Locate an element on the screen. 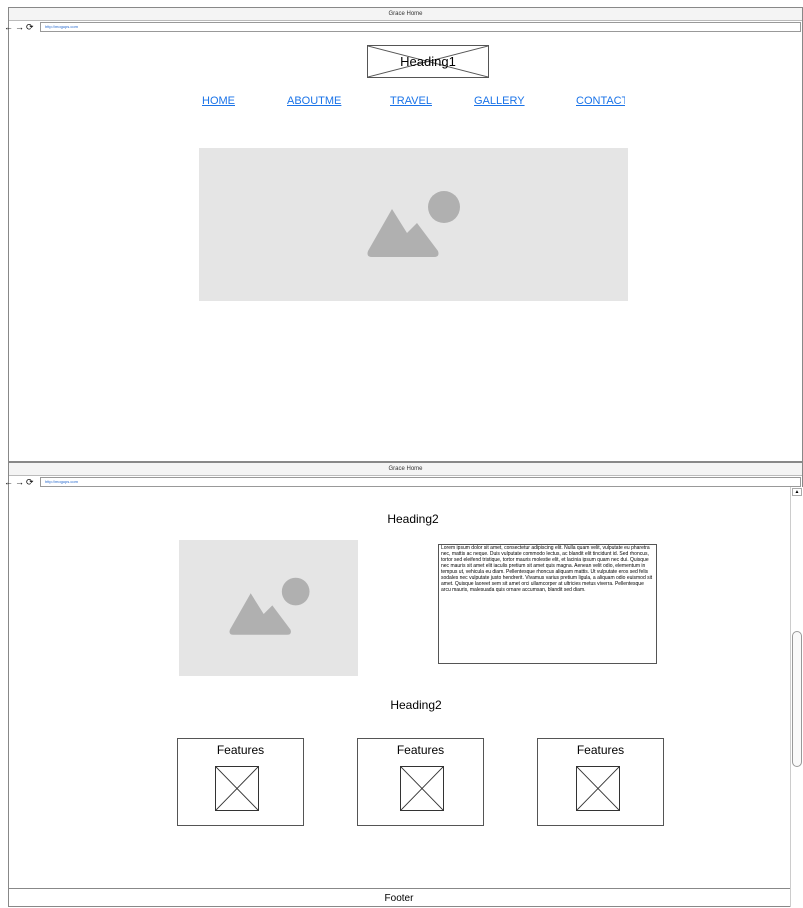  heading1-text: Heading1 is located at coordinates (428, 61).